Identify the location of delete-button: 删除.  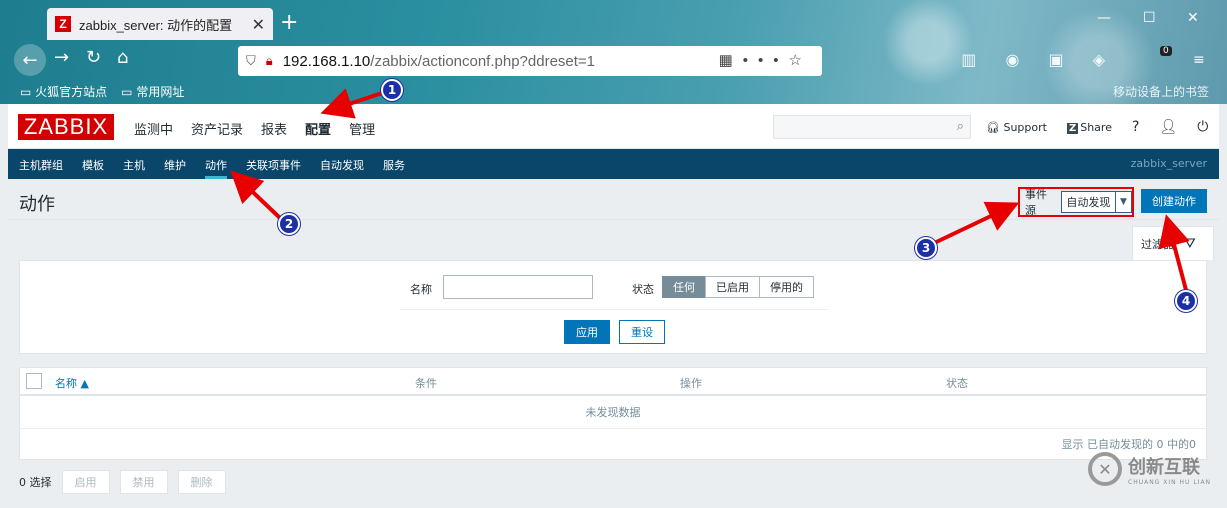
(201, 482).